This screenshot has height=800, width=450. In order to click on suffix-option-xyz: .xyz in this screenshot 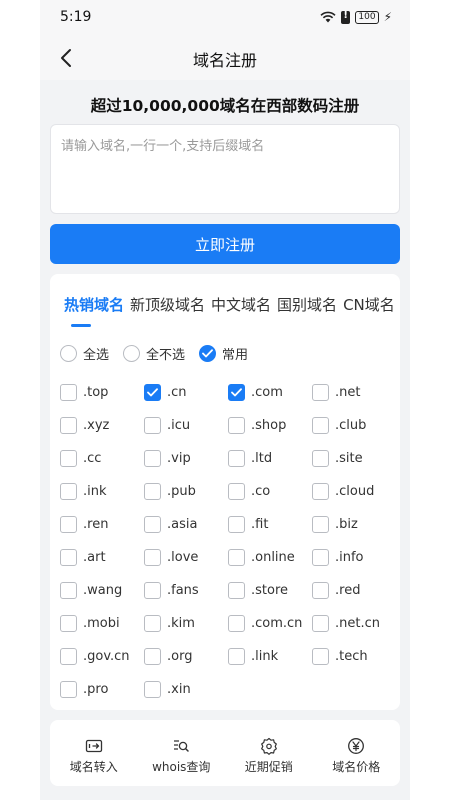, I will do `click(102, 425)`.